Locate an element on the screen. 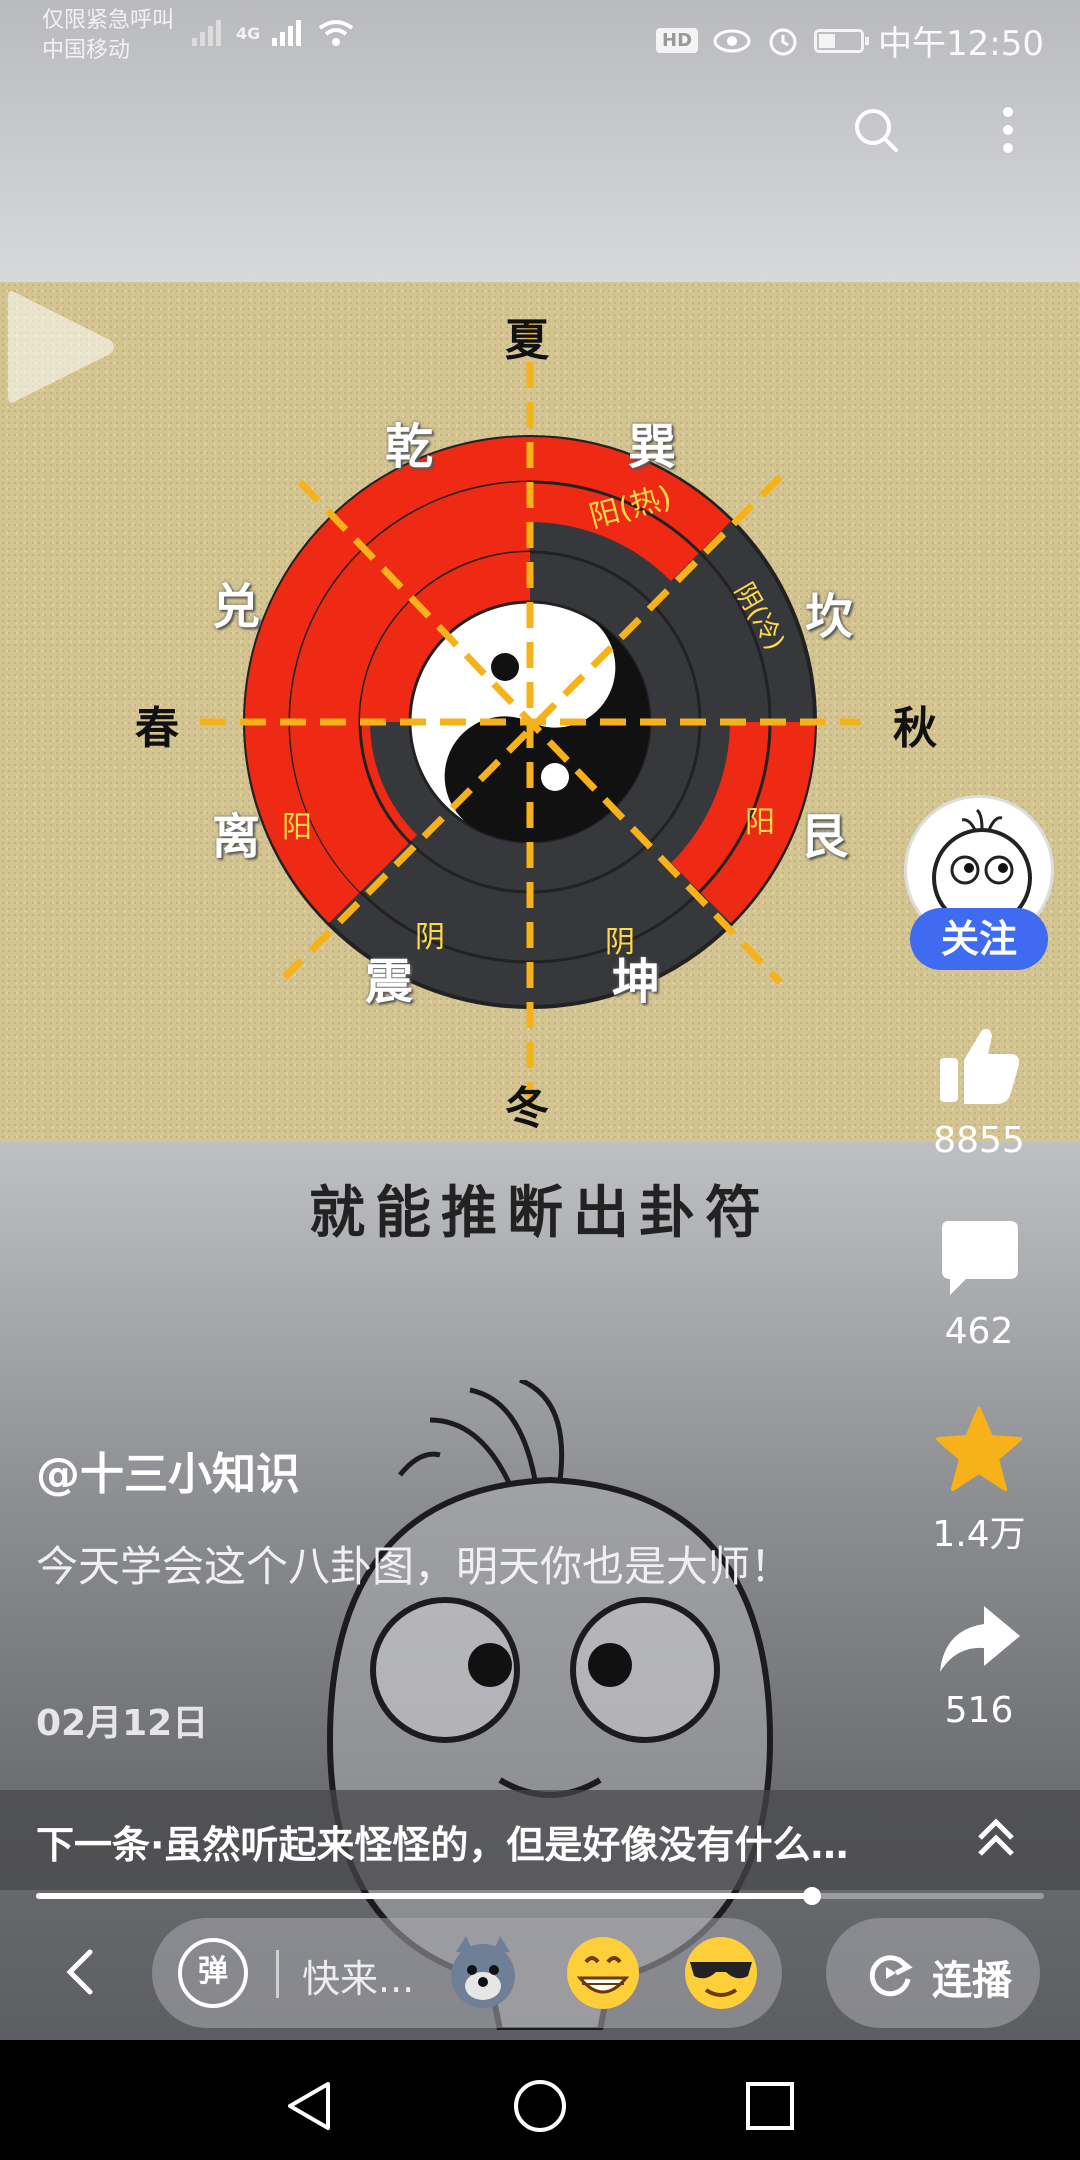 This screenshot has height=2160, width=1080. label-li: 离 is located at coordinates (236, 837).